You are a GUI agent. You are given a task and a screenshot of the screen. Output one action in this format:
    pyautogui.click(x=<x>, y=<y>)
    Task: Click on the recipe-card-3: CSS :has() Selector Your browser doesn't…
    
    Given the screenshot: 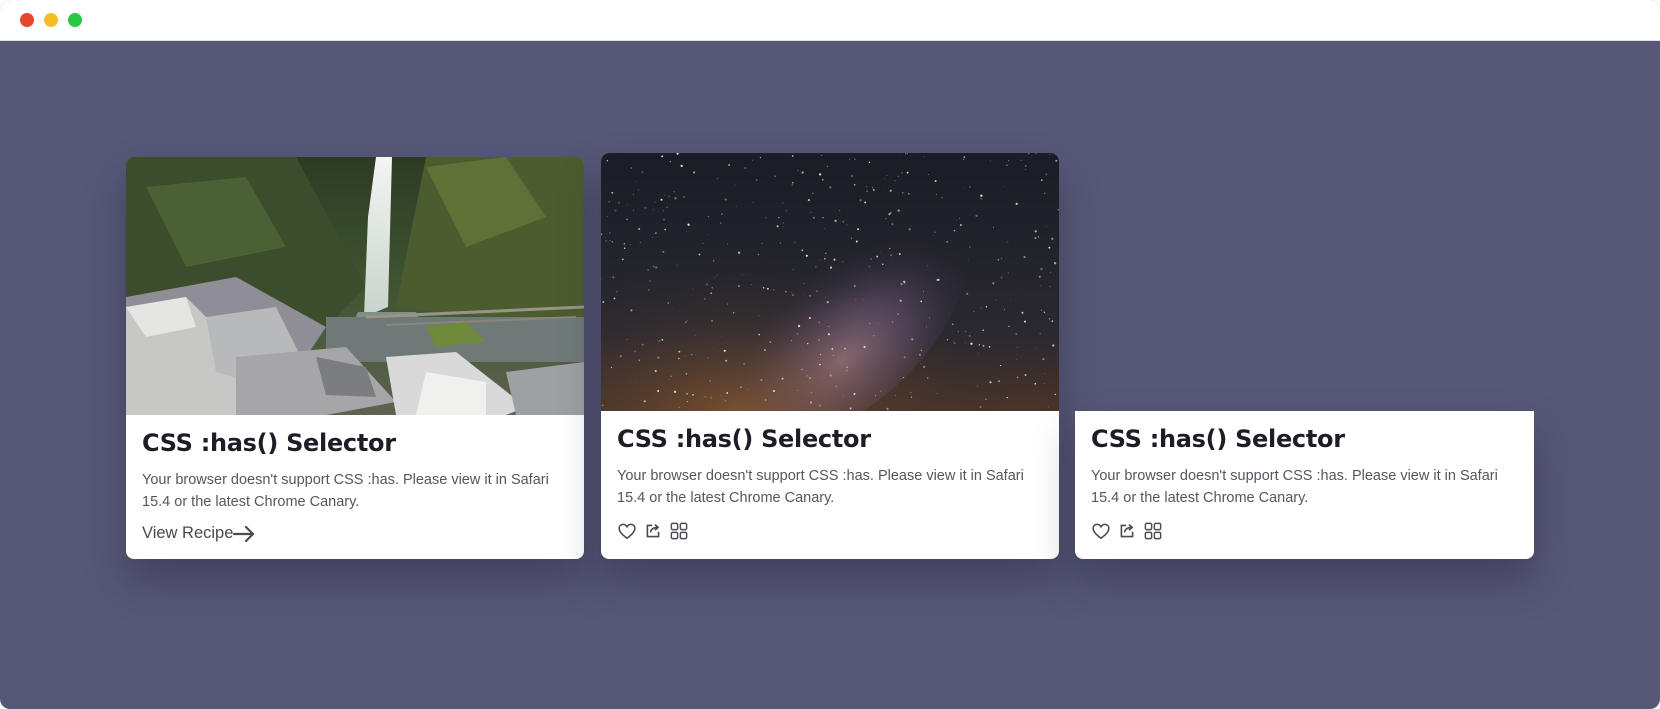 What is the action you would take?
    pyautogui.click(x=1304, y=485)
    